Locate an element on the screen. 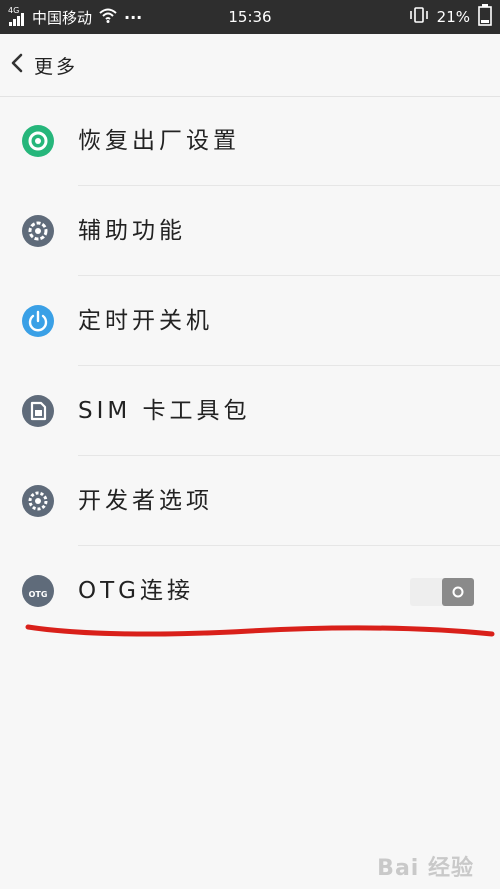  header-bar: 更多 is located at coordinates (250, 65).